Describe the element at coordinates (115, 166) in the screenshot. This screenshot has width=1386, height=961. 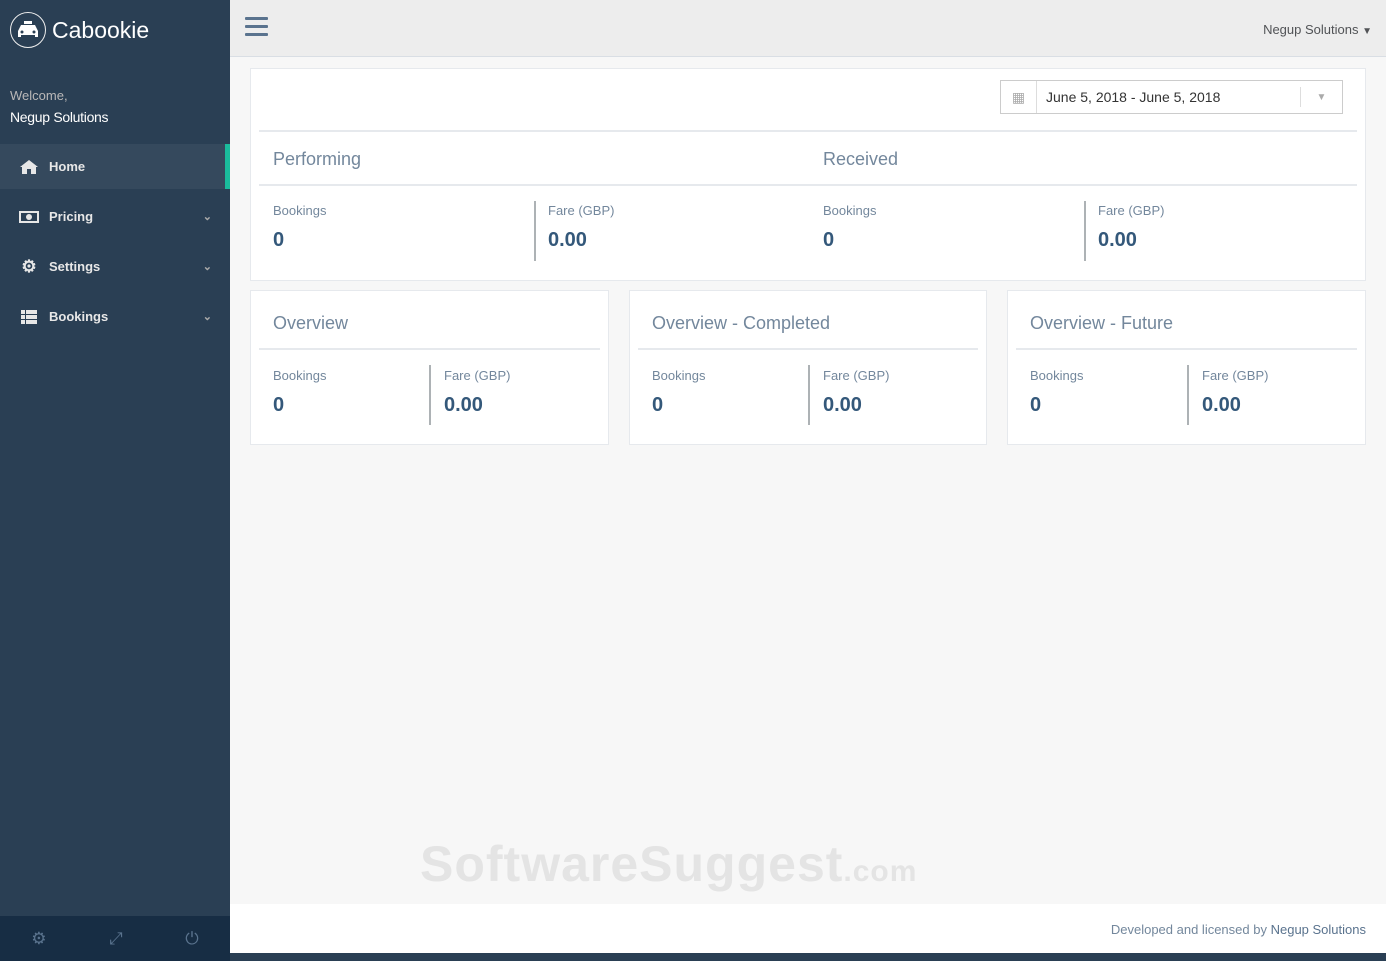
I see `sidebar-item-home: Home` at that location.